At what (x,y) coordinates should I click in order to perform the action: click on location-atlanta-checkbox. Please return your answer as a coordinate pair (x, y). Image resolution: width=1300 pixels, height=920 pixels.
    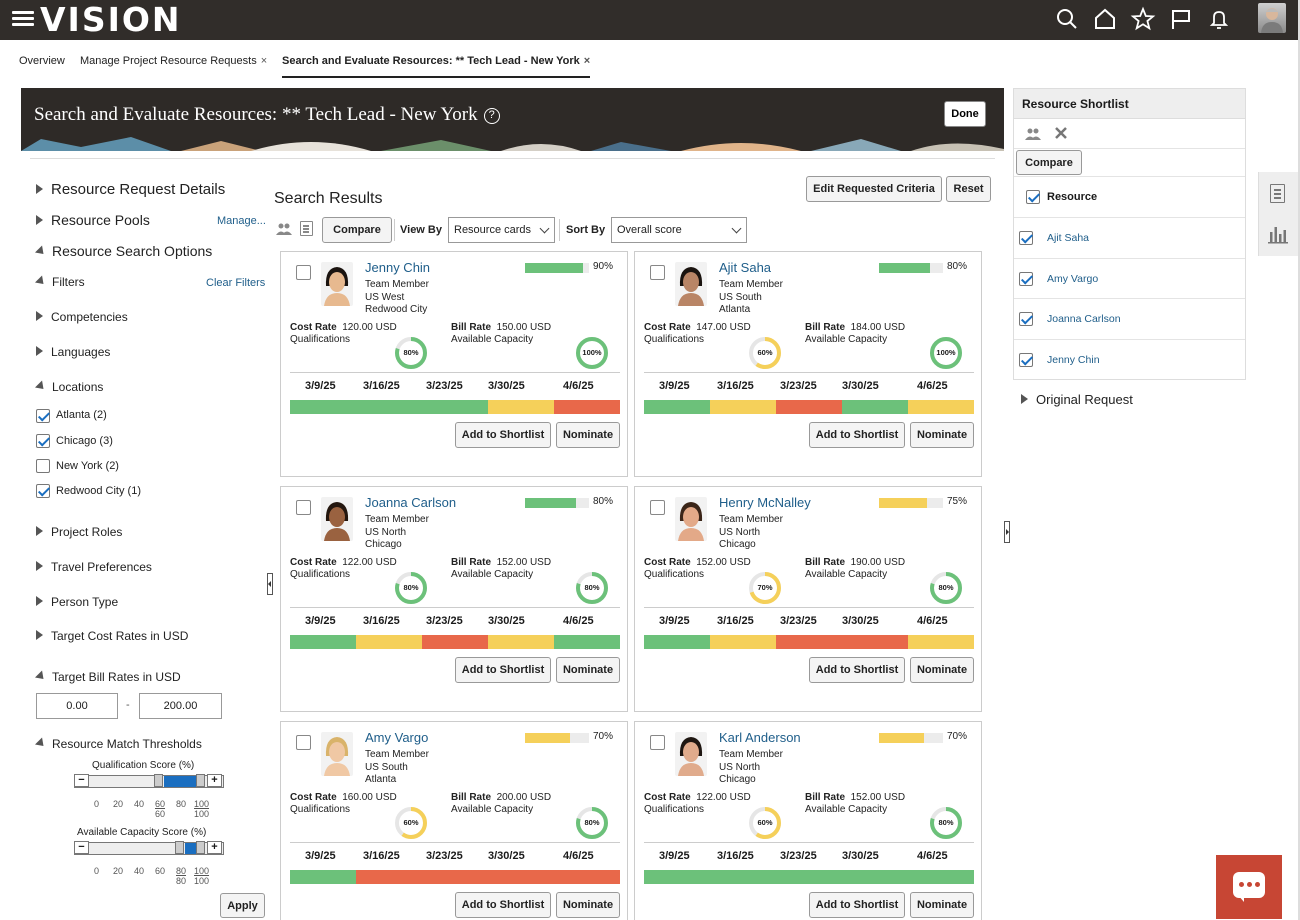
    Looking at the image, I should click on (43, 416).